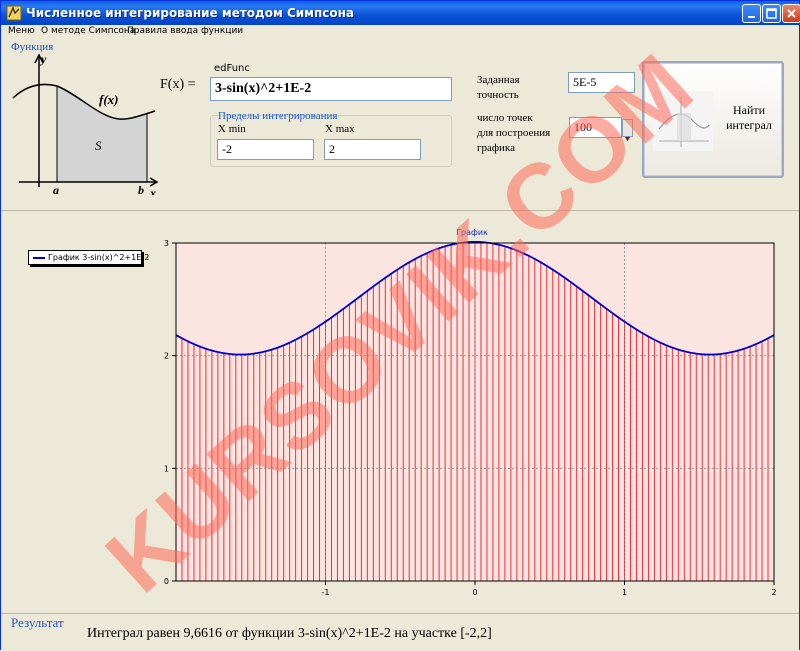 The height and width of the screenshot is (651, 800). I want to click on points-label-line2: для построения, so click(514, 133).